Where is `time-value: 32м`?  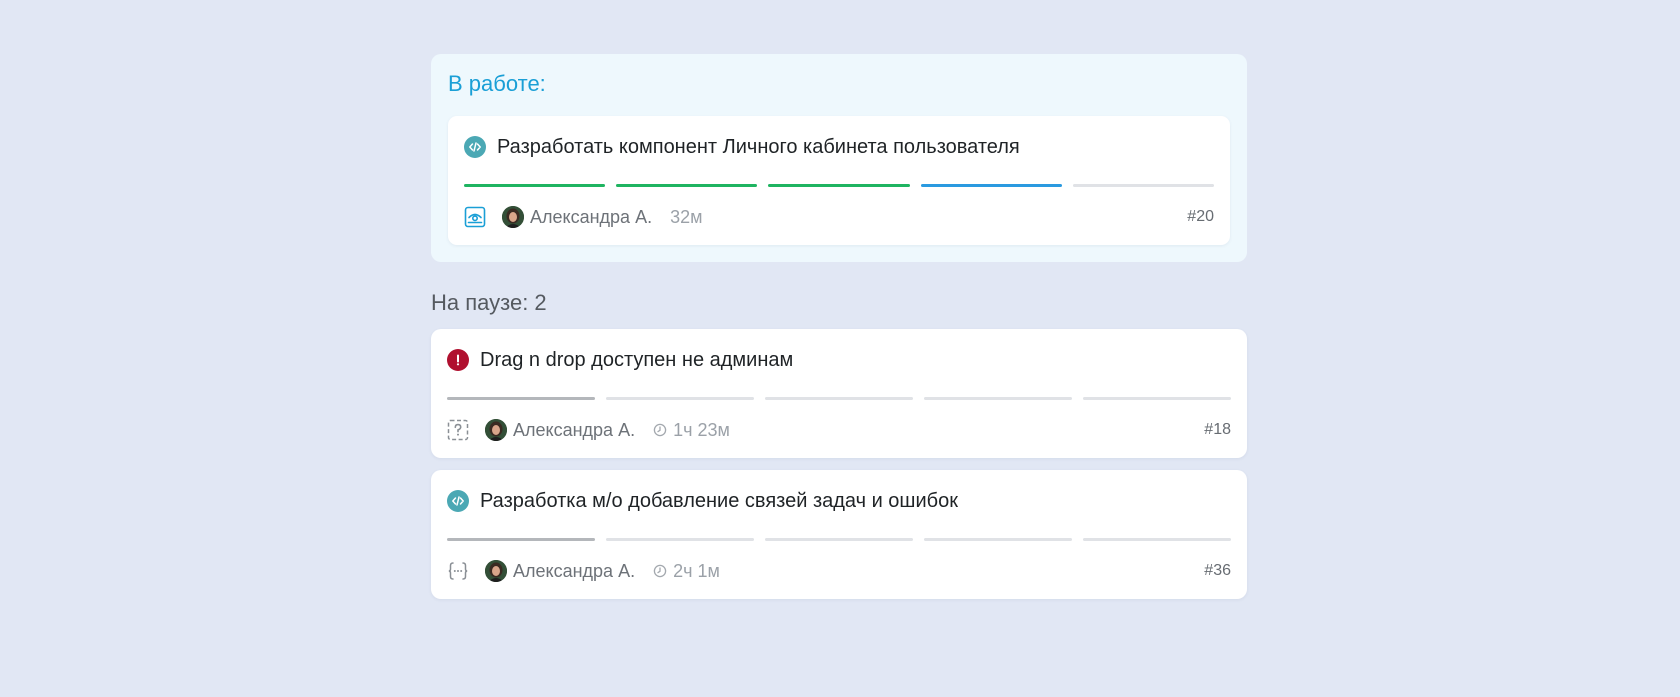
time-value: 32м is located at coordinates (686, 216).